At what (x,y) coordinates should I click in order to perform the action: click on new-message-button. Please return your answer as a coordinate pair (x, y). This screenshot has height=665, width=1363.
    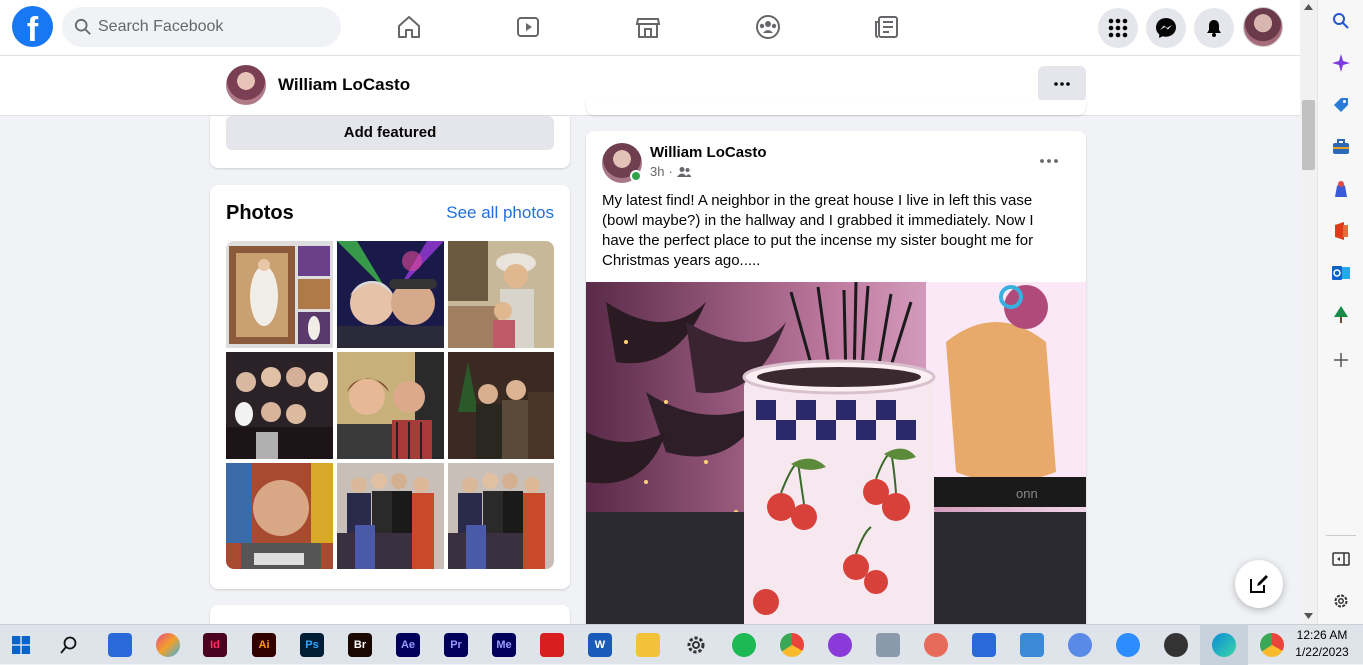
    Looking at the image, I should click on (1259, 584).